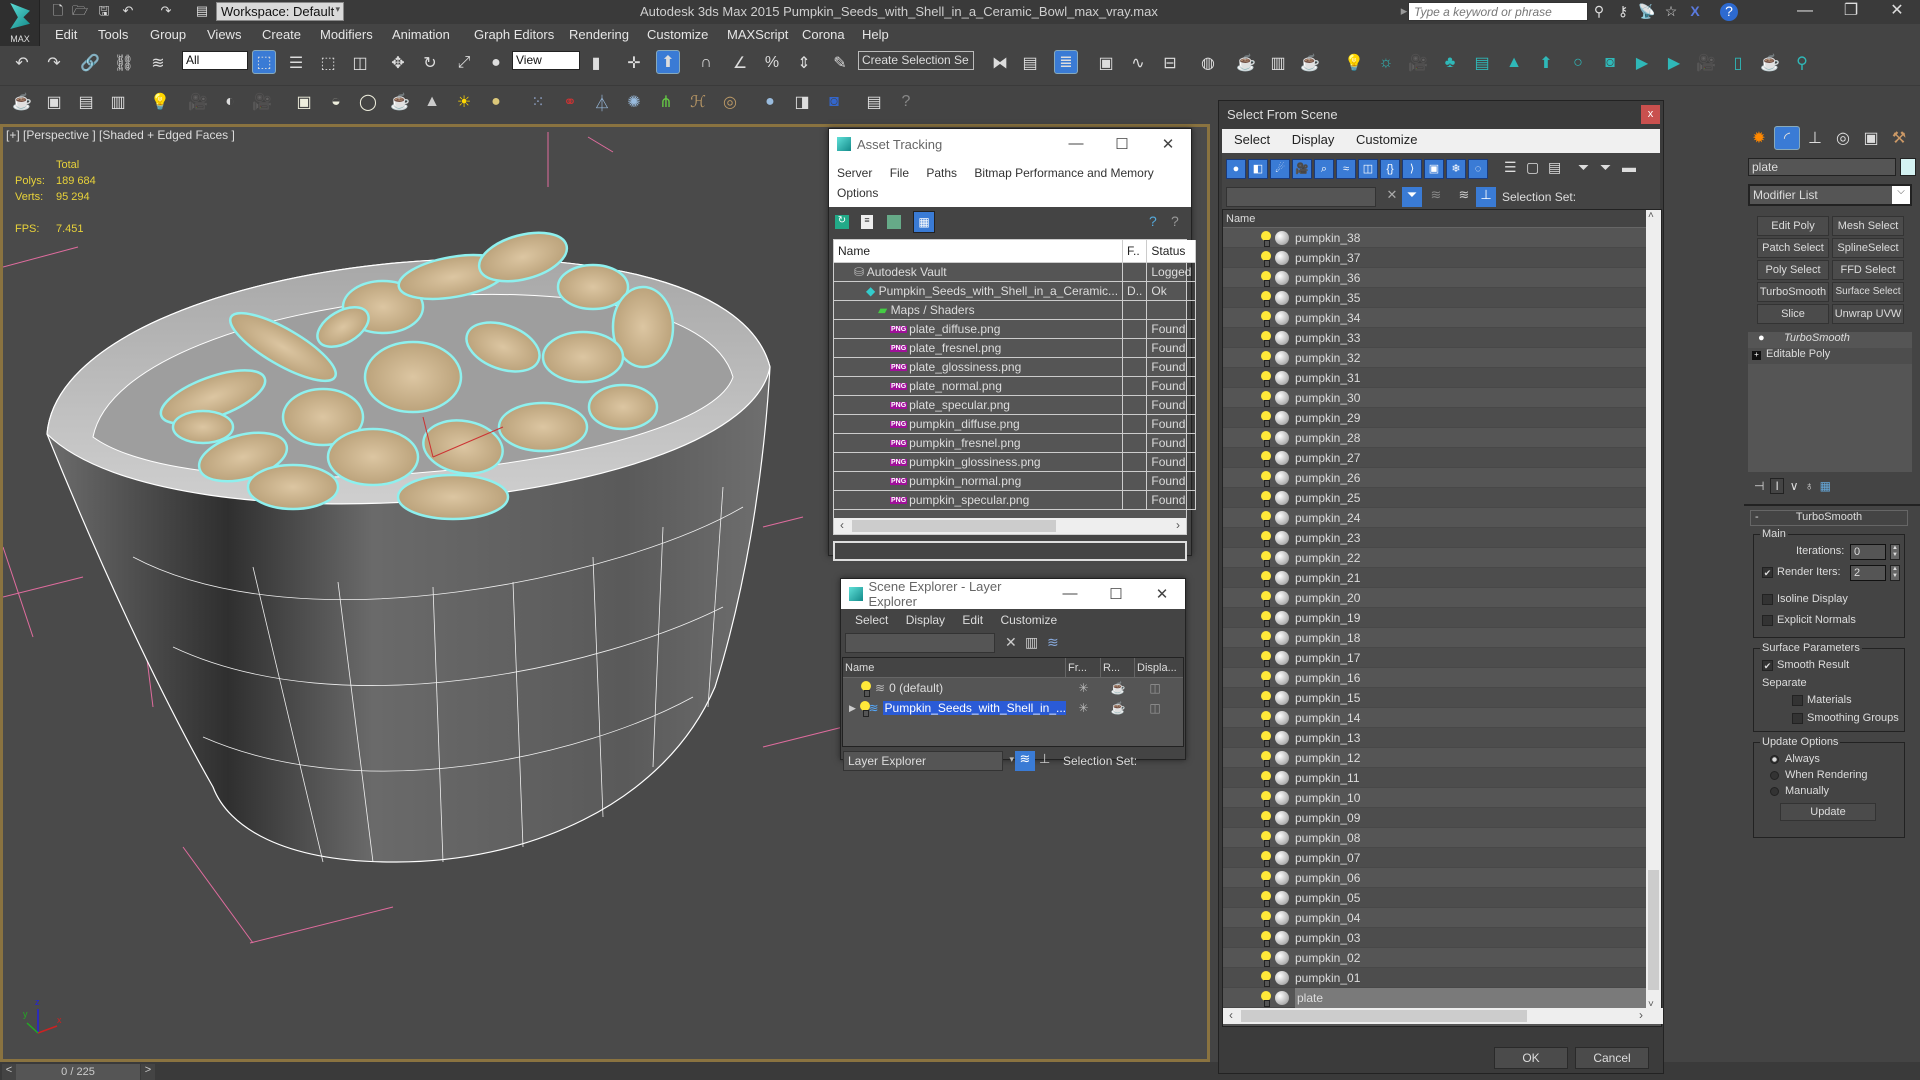 The width and height of the screenshot is (1920, 1080). Describe the element at coordinates (1435, 658) in the screenshot. I see `object-list-item: pumpkin_17` at that location.